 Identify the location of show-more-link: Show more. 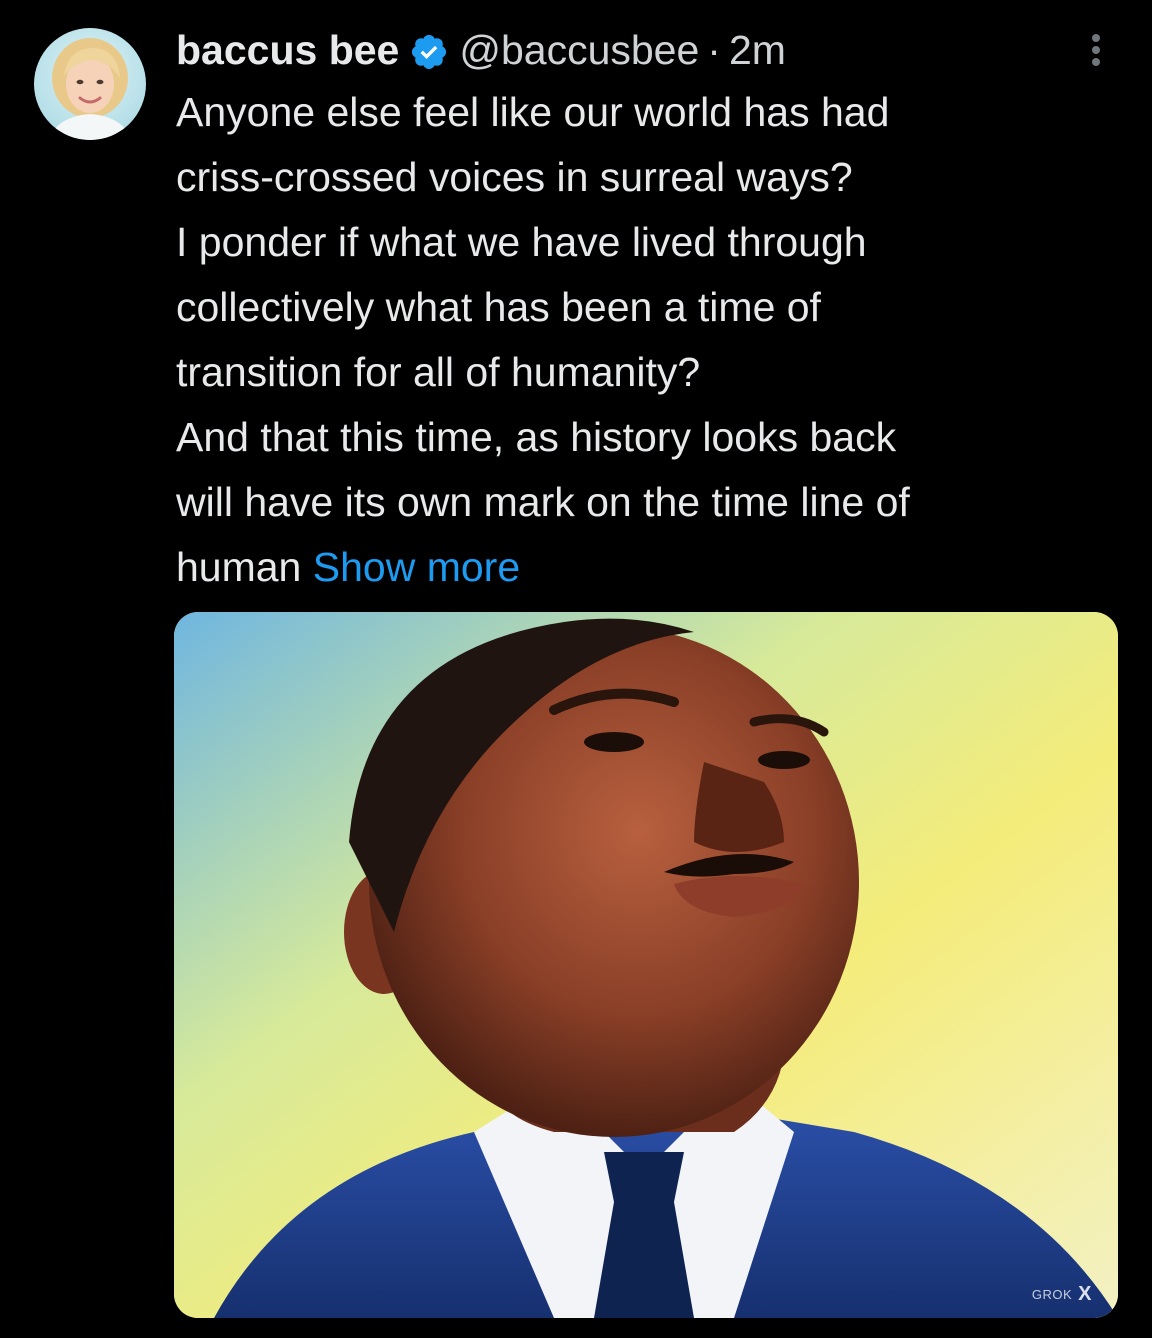
(416, 567).